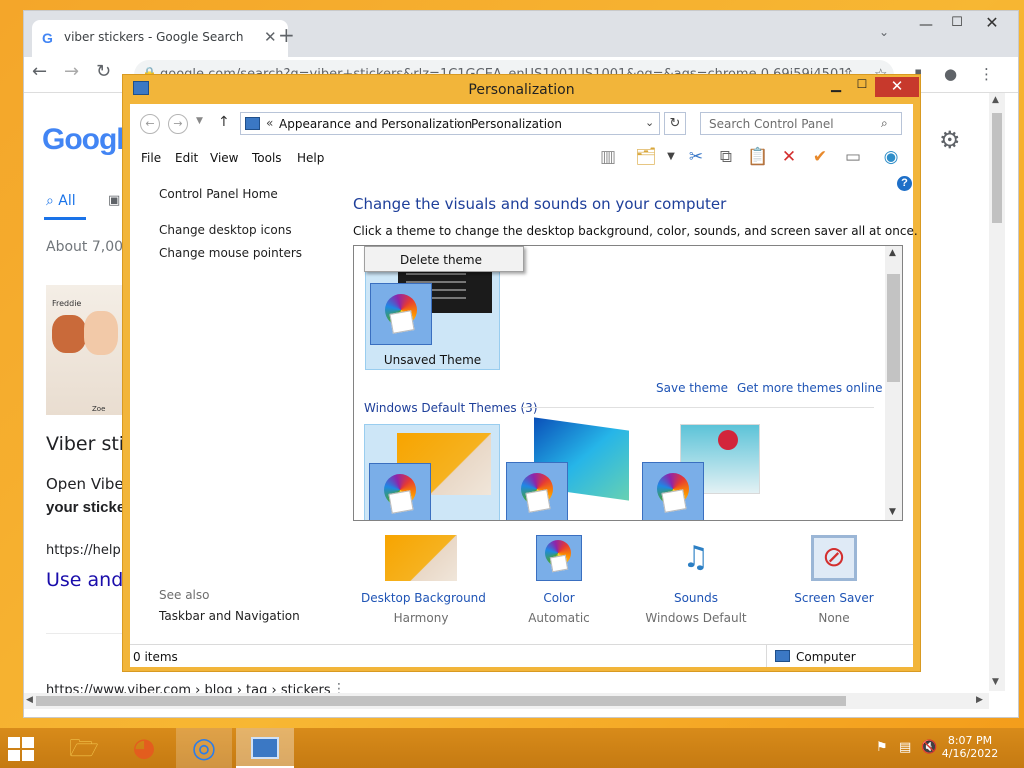  What do you see at coordinates (61, 201) in the screenshot?
I see `tab-all: ⌕ All` at bounding box center [61, 201].